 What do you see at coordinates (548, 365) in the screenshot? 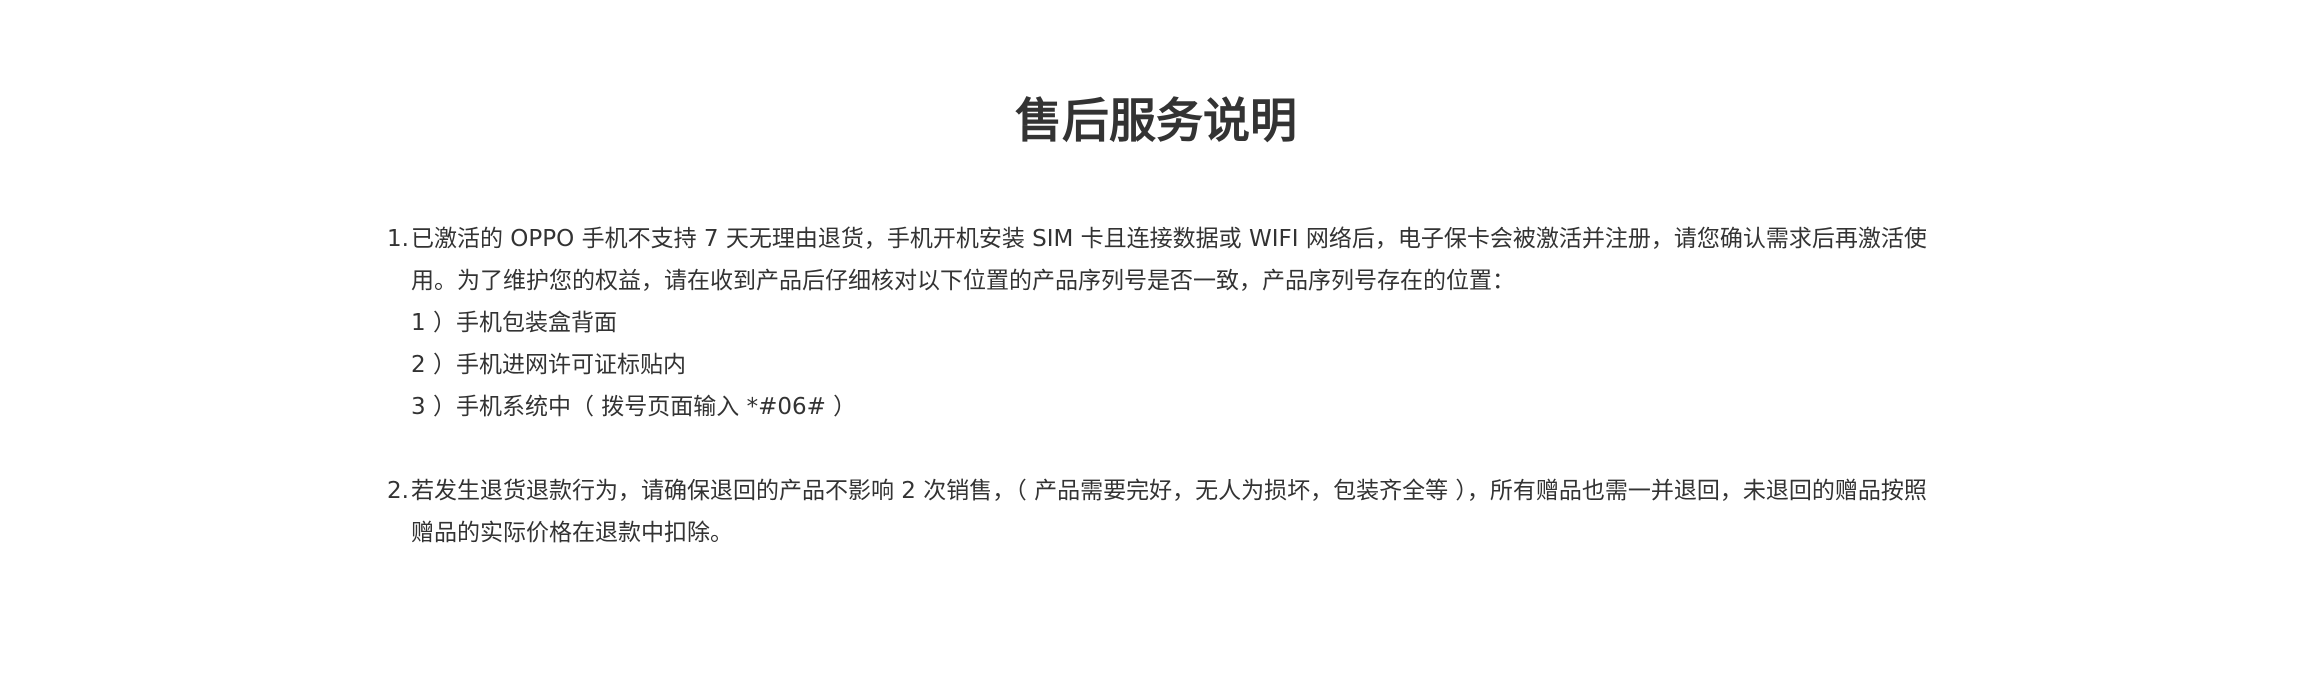
I see `list-item: 2 ）手机进网许可证标贴内` at bounding box center [548, 365].